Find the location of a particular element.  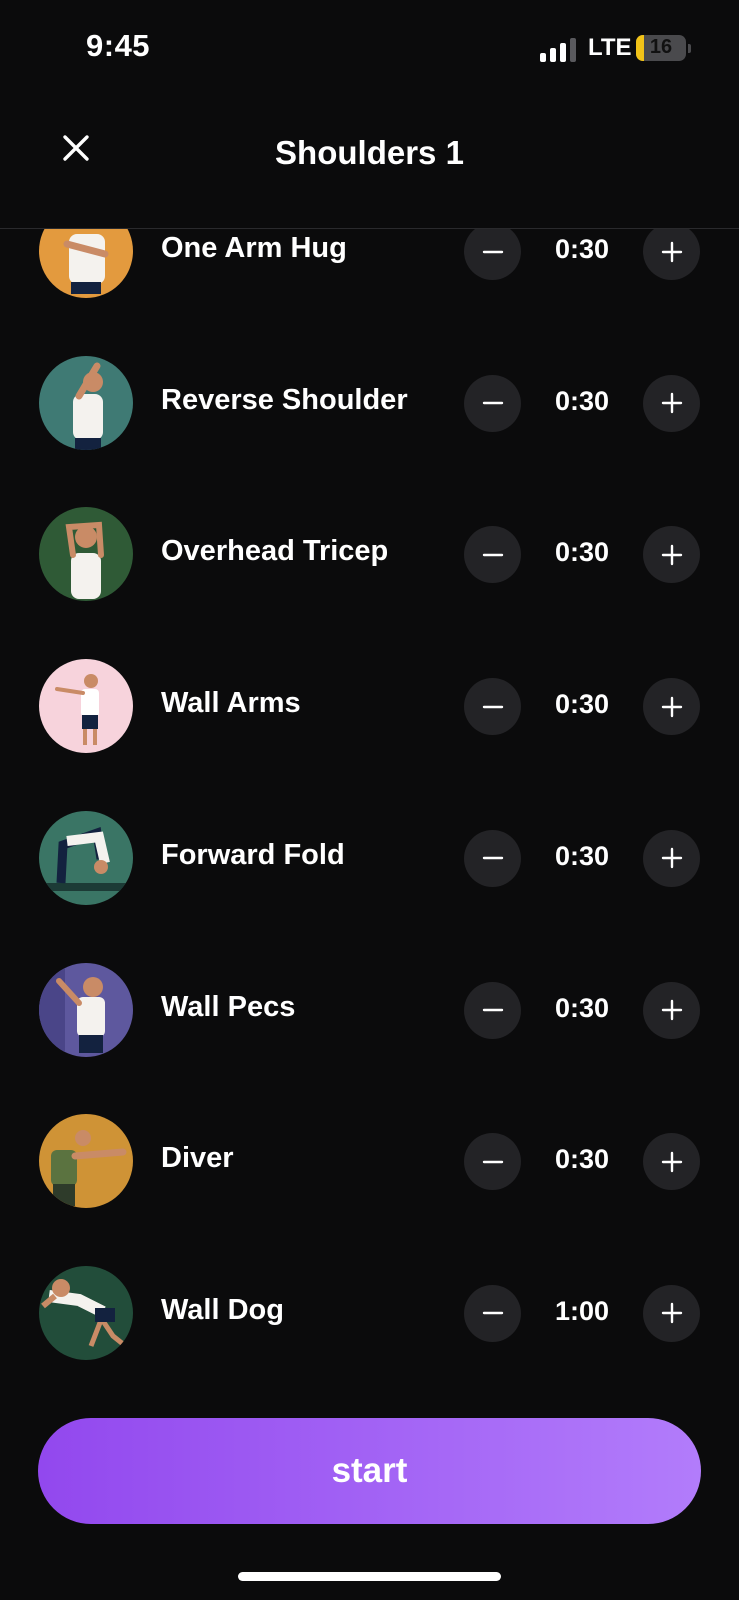

battery-tip is located at coordinates (689, 48).